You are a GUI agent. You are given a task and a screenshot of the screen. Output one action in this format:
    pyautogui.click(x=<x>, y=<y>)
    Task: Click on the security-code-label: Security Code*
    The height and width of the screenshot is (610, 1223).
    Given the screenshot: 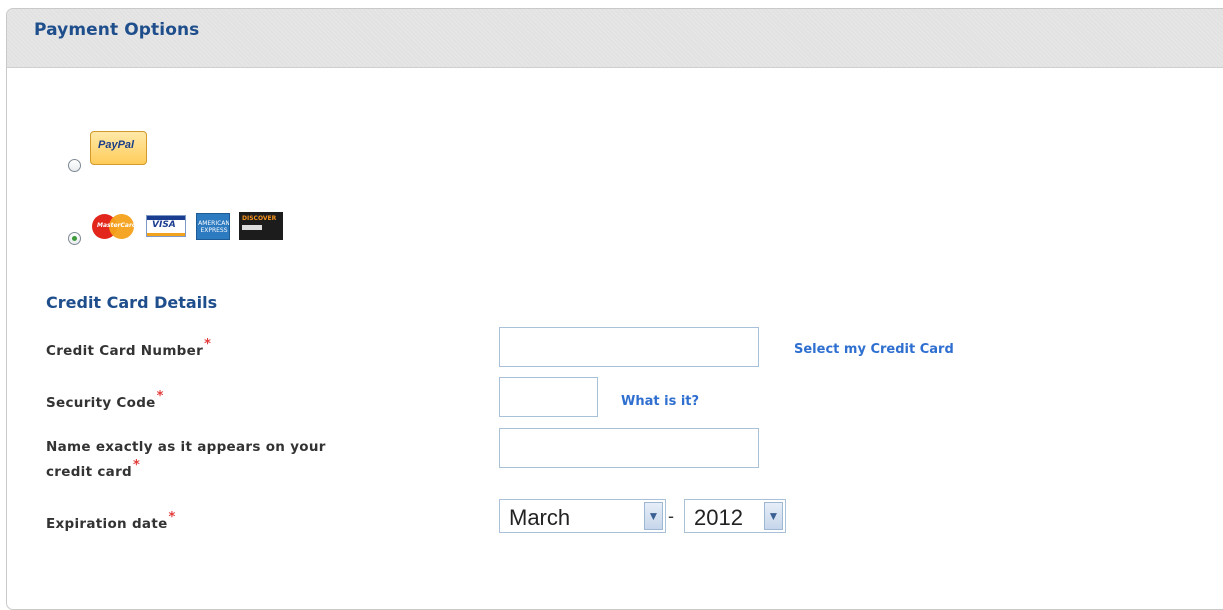 What is the action you would take?
    pyautogui.click(x=105, y=400)
    